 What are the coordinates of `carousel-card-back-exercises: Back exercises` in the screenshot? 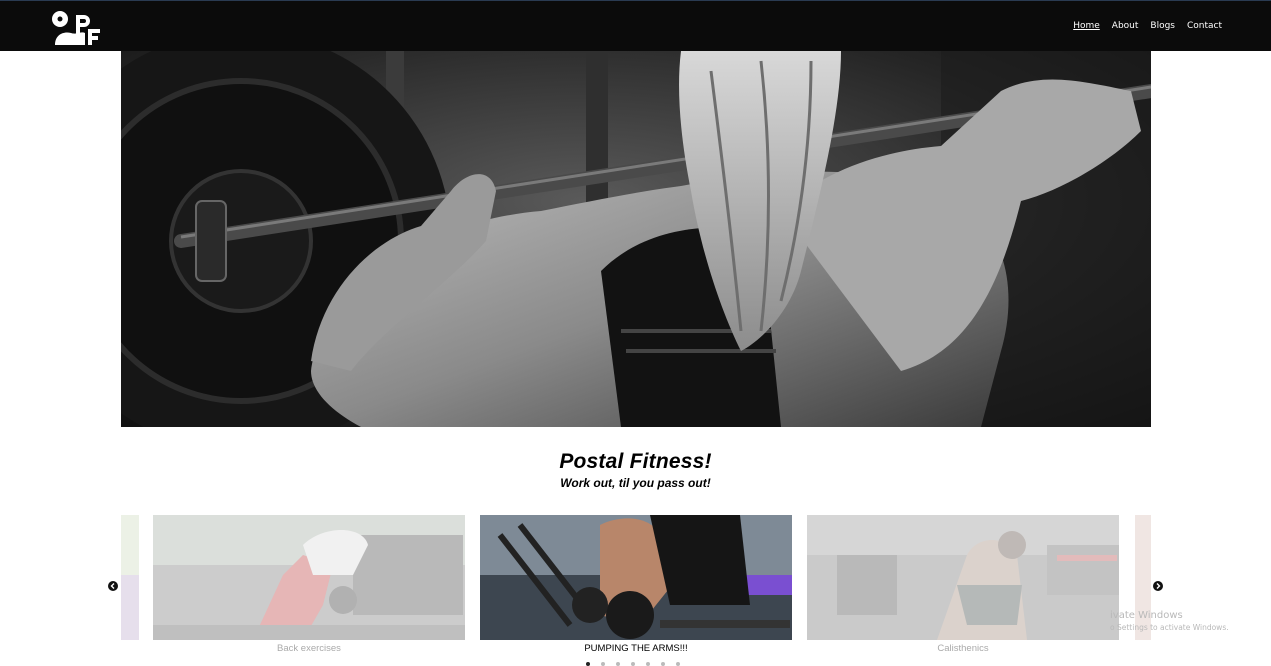 It's located at (309, 584).